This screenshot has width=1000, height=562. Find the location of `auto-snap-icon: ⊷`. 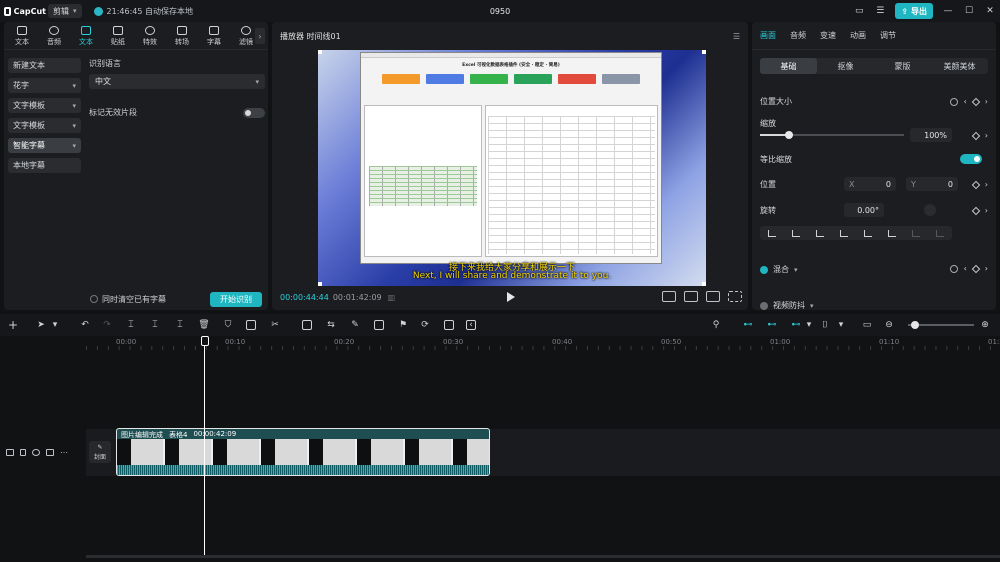

auto-snap-icon: ⊷ is located at coordinates (772, 325).